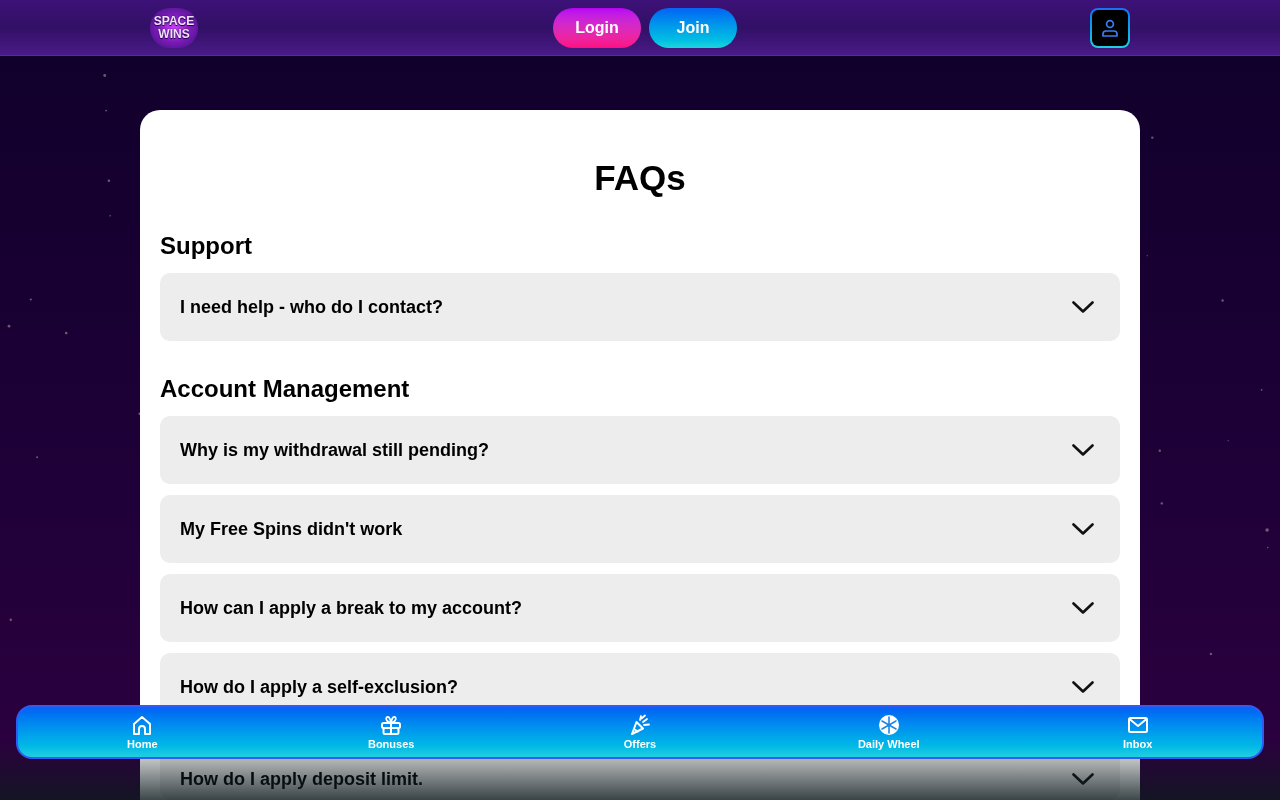  What do you see at coordinates (640, 178) in the screenshot?
I see `page-title: FAQs` at bounding box center [640, 178].